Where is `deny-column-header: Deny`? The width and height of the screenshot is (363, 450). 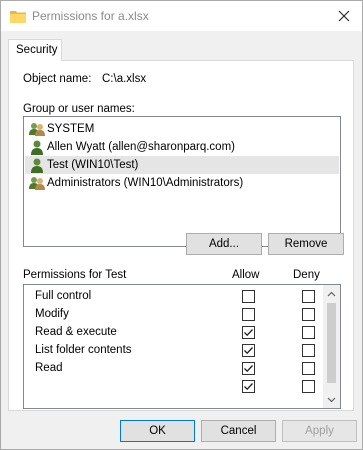
deny-column-header: Deny is located at coordinates (306, 275).